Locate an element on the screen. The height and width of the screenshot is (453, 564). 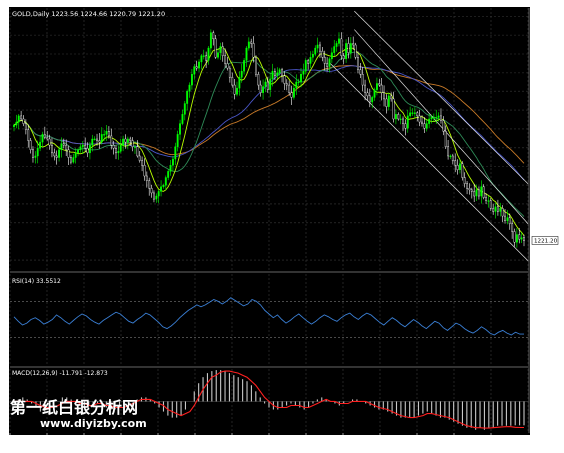
price-tick-label: 1342.15 is located at coordinates (547, 55).